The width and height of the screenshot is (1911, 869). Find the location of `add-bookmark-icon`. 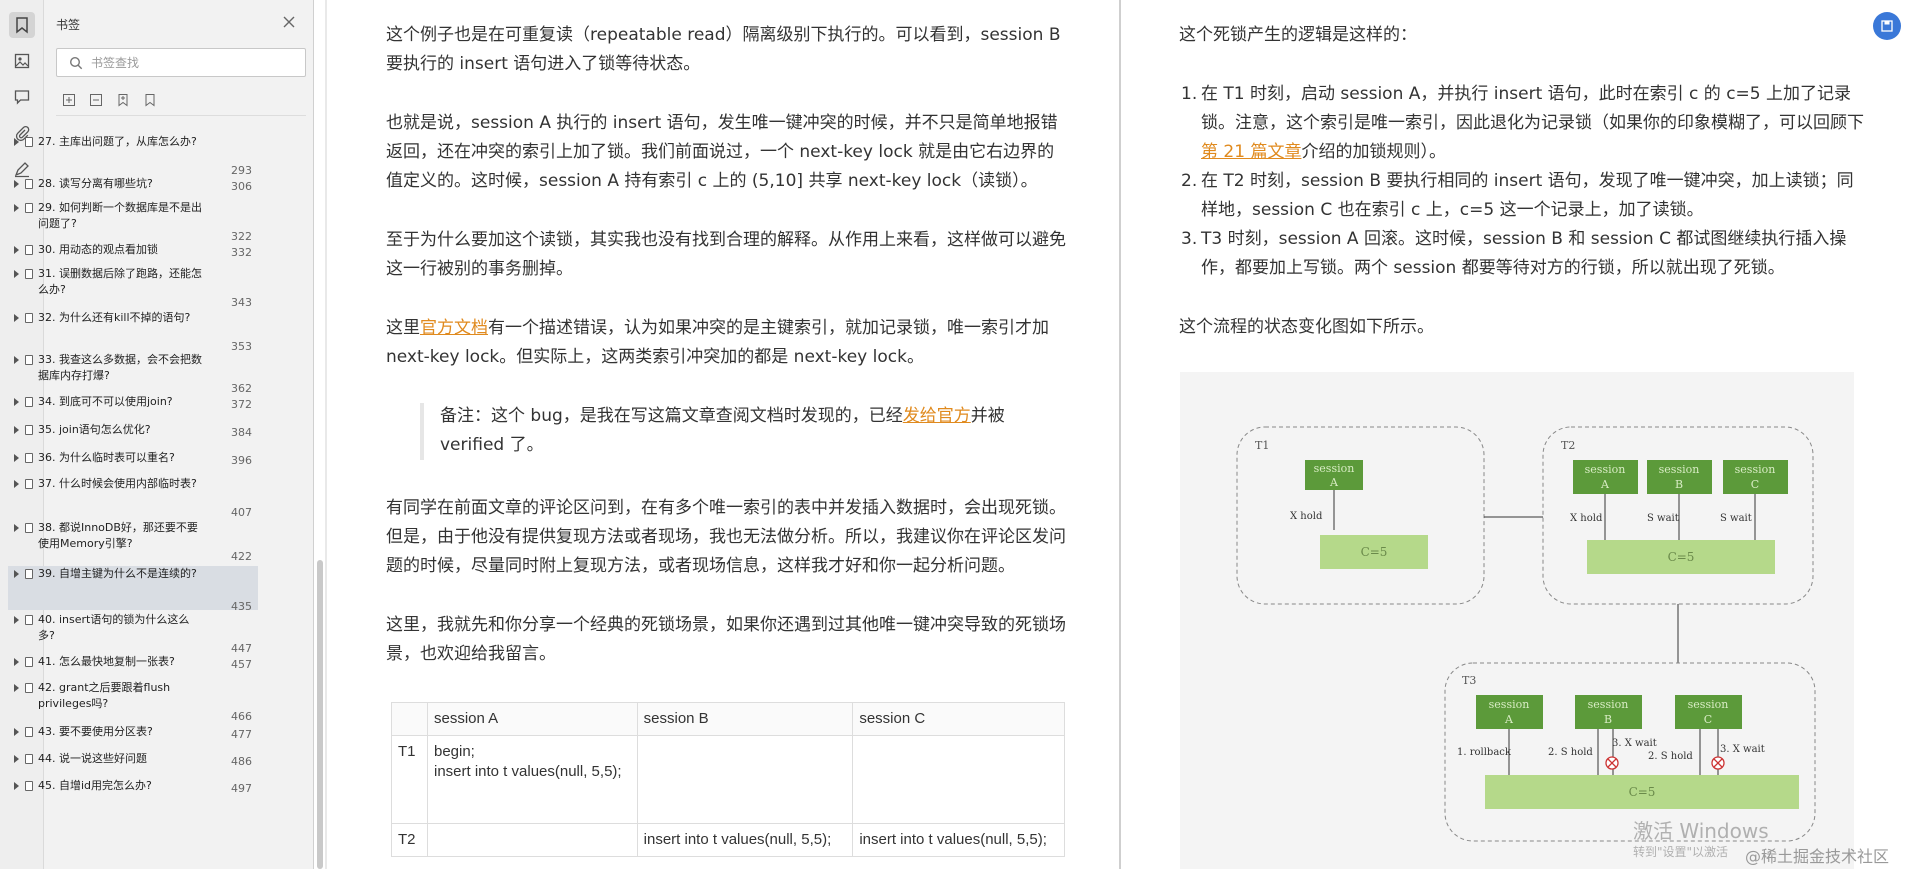

add-bookmark-icon is located at coordinates (123, 99).